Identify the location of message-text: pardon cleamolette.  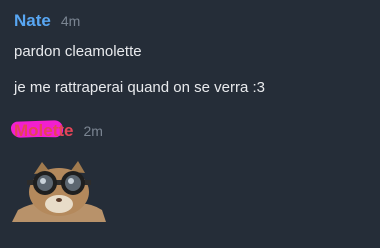
(78, 51).